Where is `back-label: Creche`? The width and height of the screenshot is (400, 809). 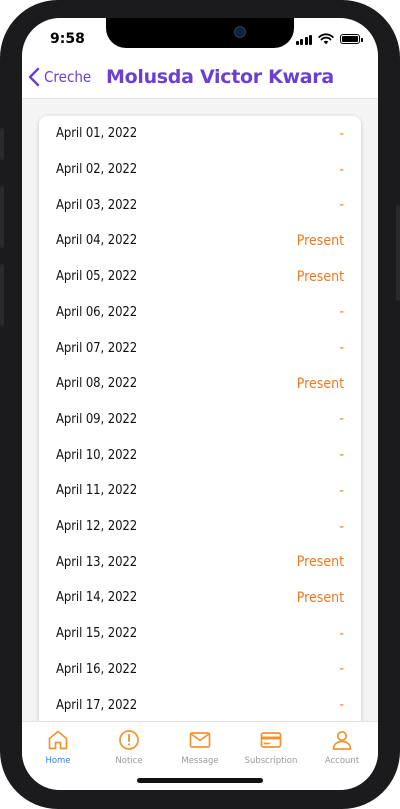
back-label: Creche is located at coordinates (68, 77).